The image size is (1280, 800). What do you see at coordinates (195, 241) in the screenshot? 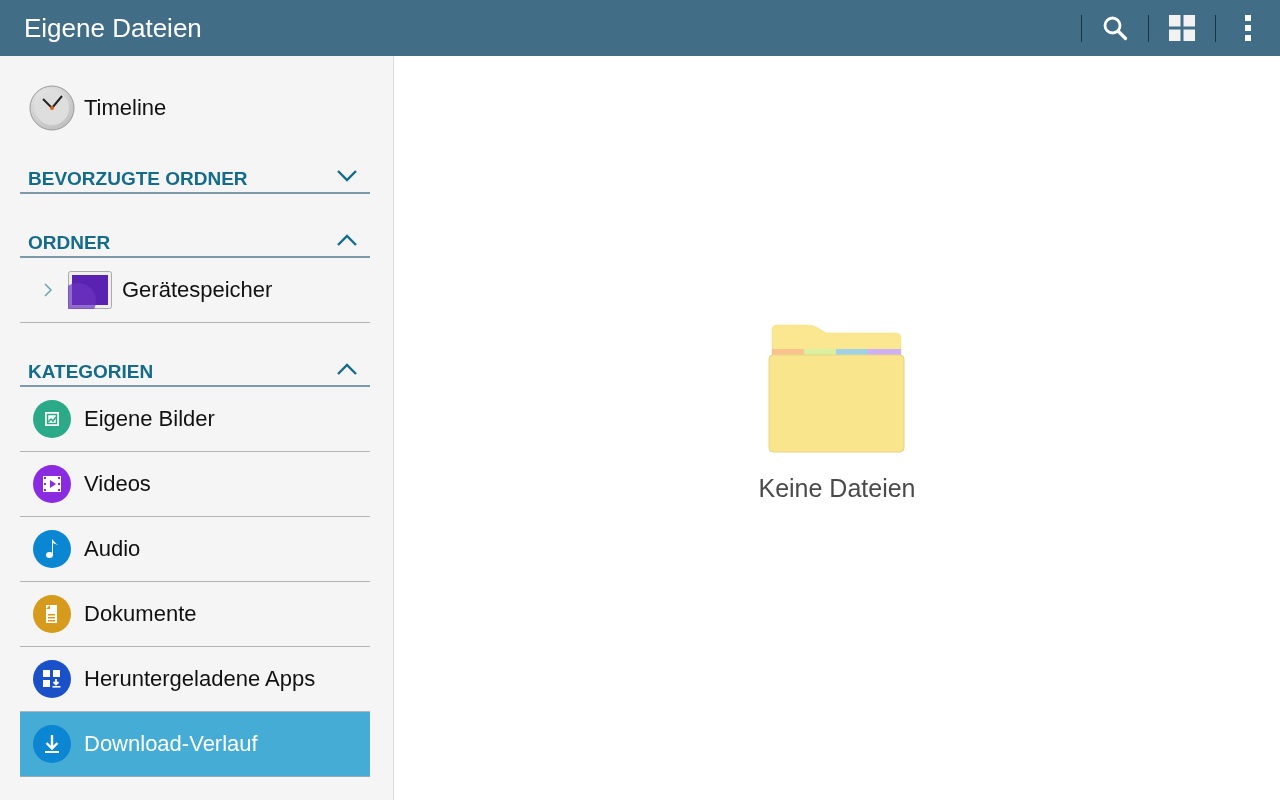
I see `section-header: ORDNER` at bounding box center [195, 241].